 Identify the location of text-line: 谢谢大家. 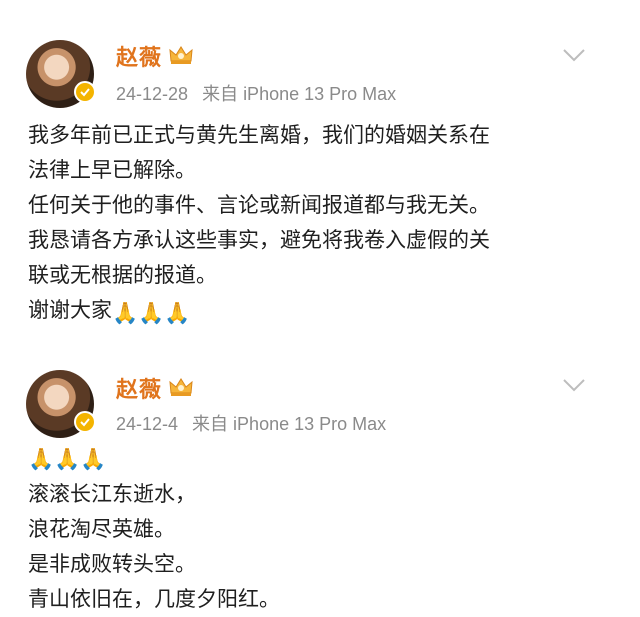
(70, 310).